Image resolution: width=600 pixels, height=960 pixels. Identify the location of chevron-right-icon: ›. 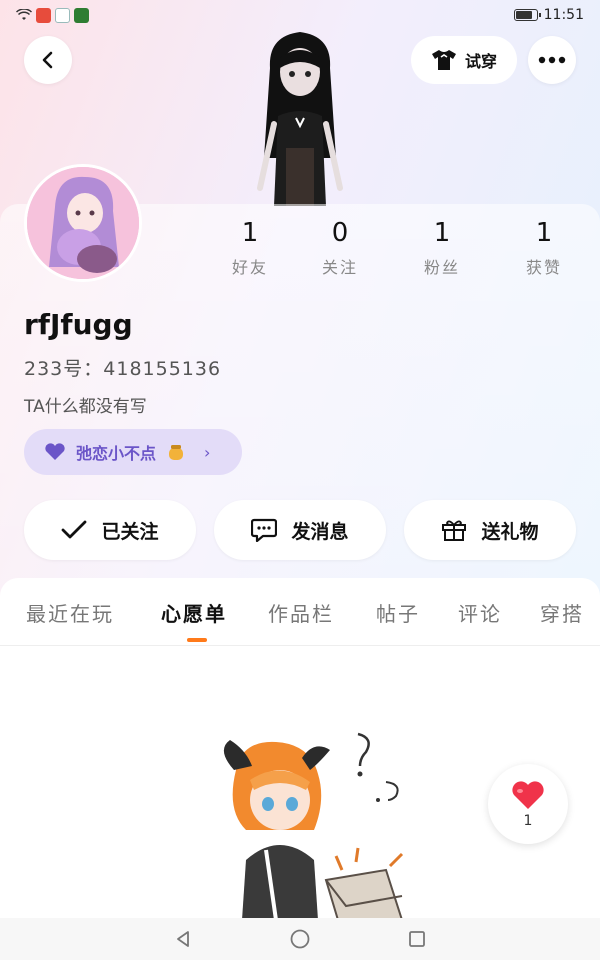
(207, 452).